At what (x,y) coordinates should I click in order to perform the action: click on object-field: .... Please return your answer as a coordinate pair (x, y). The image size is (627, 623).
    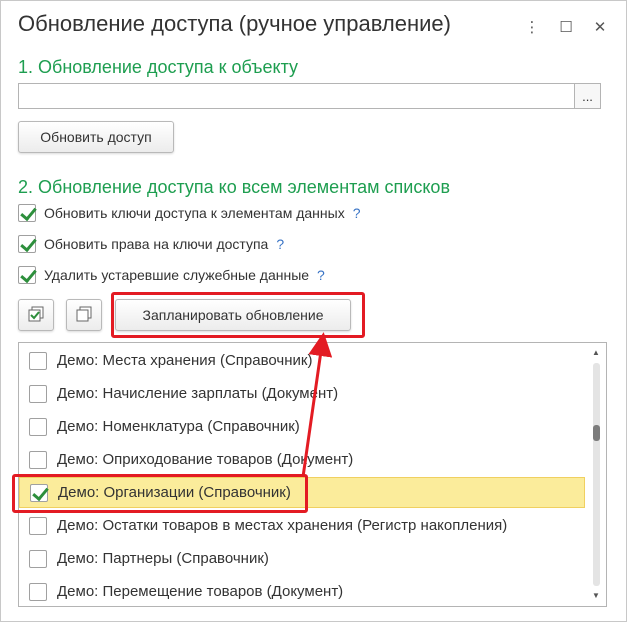
    Looking at the image, I should click on (309, 96).